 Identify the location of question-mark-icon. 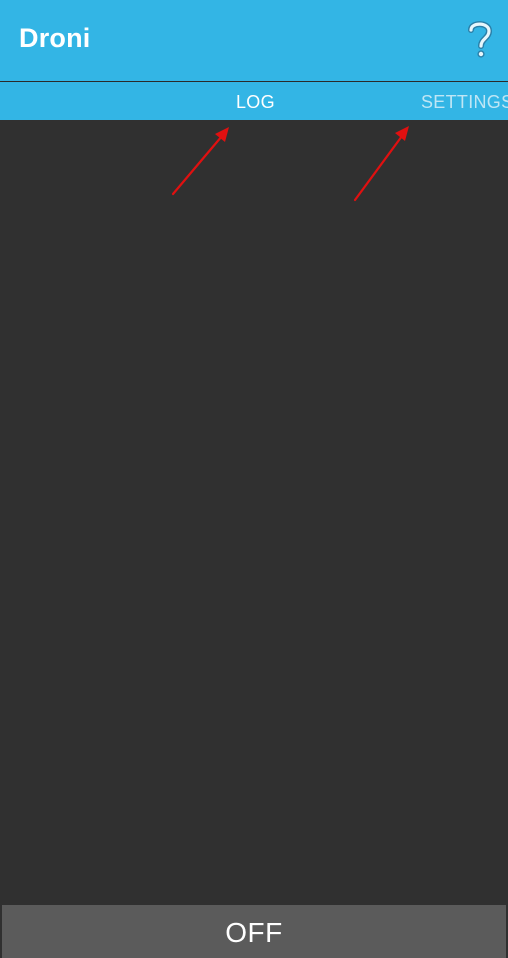
(480, 39).